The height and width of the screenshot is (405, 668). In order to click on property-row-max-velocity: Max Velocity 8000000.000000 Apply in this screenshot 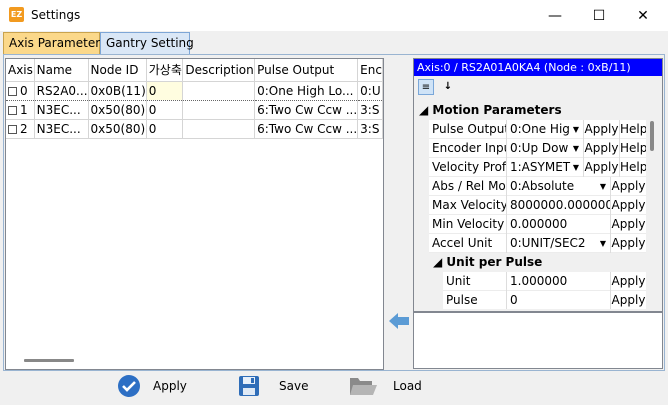, I will do `click(530, 205)`.